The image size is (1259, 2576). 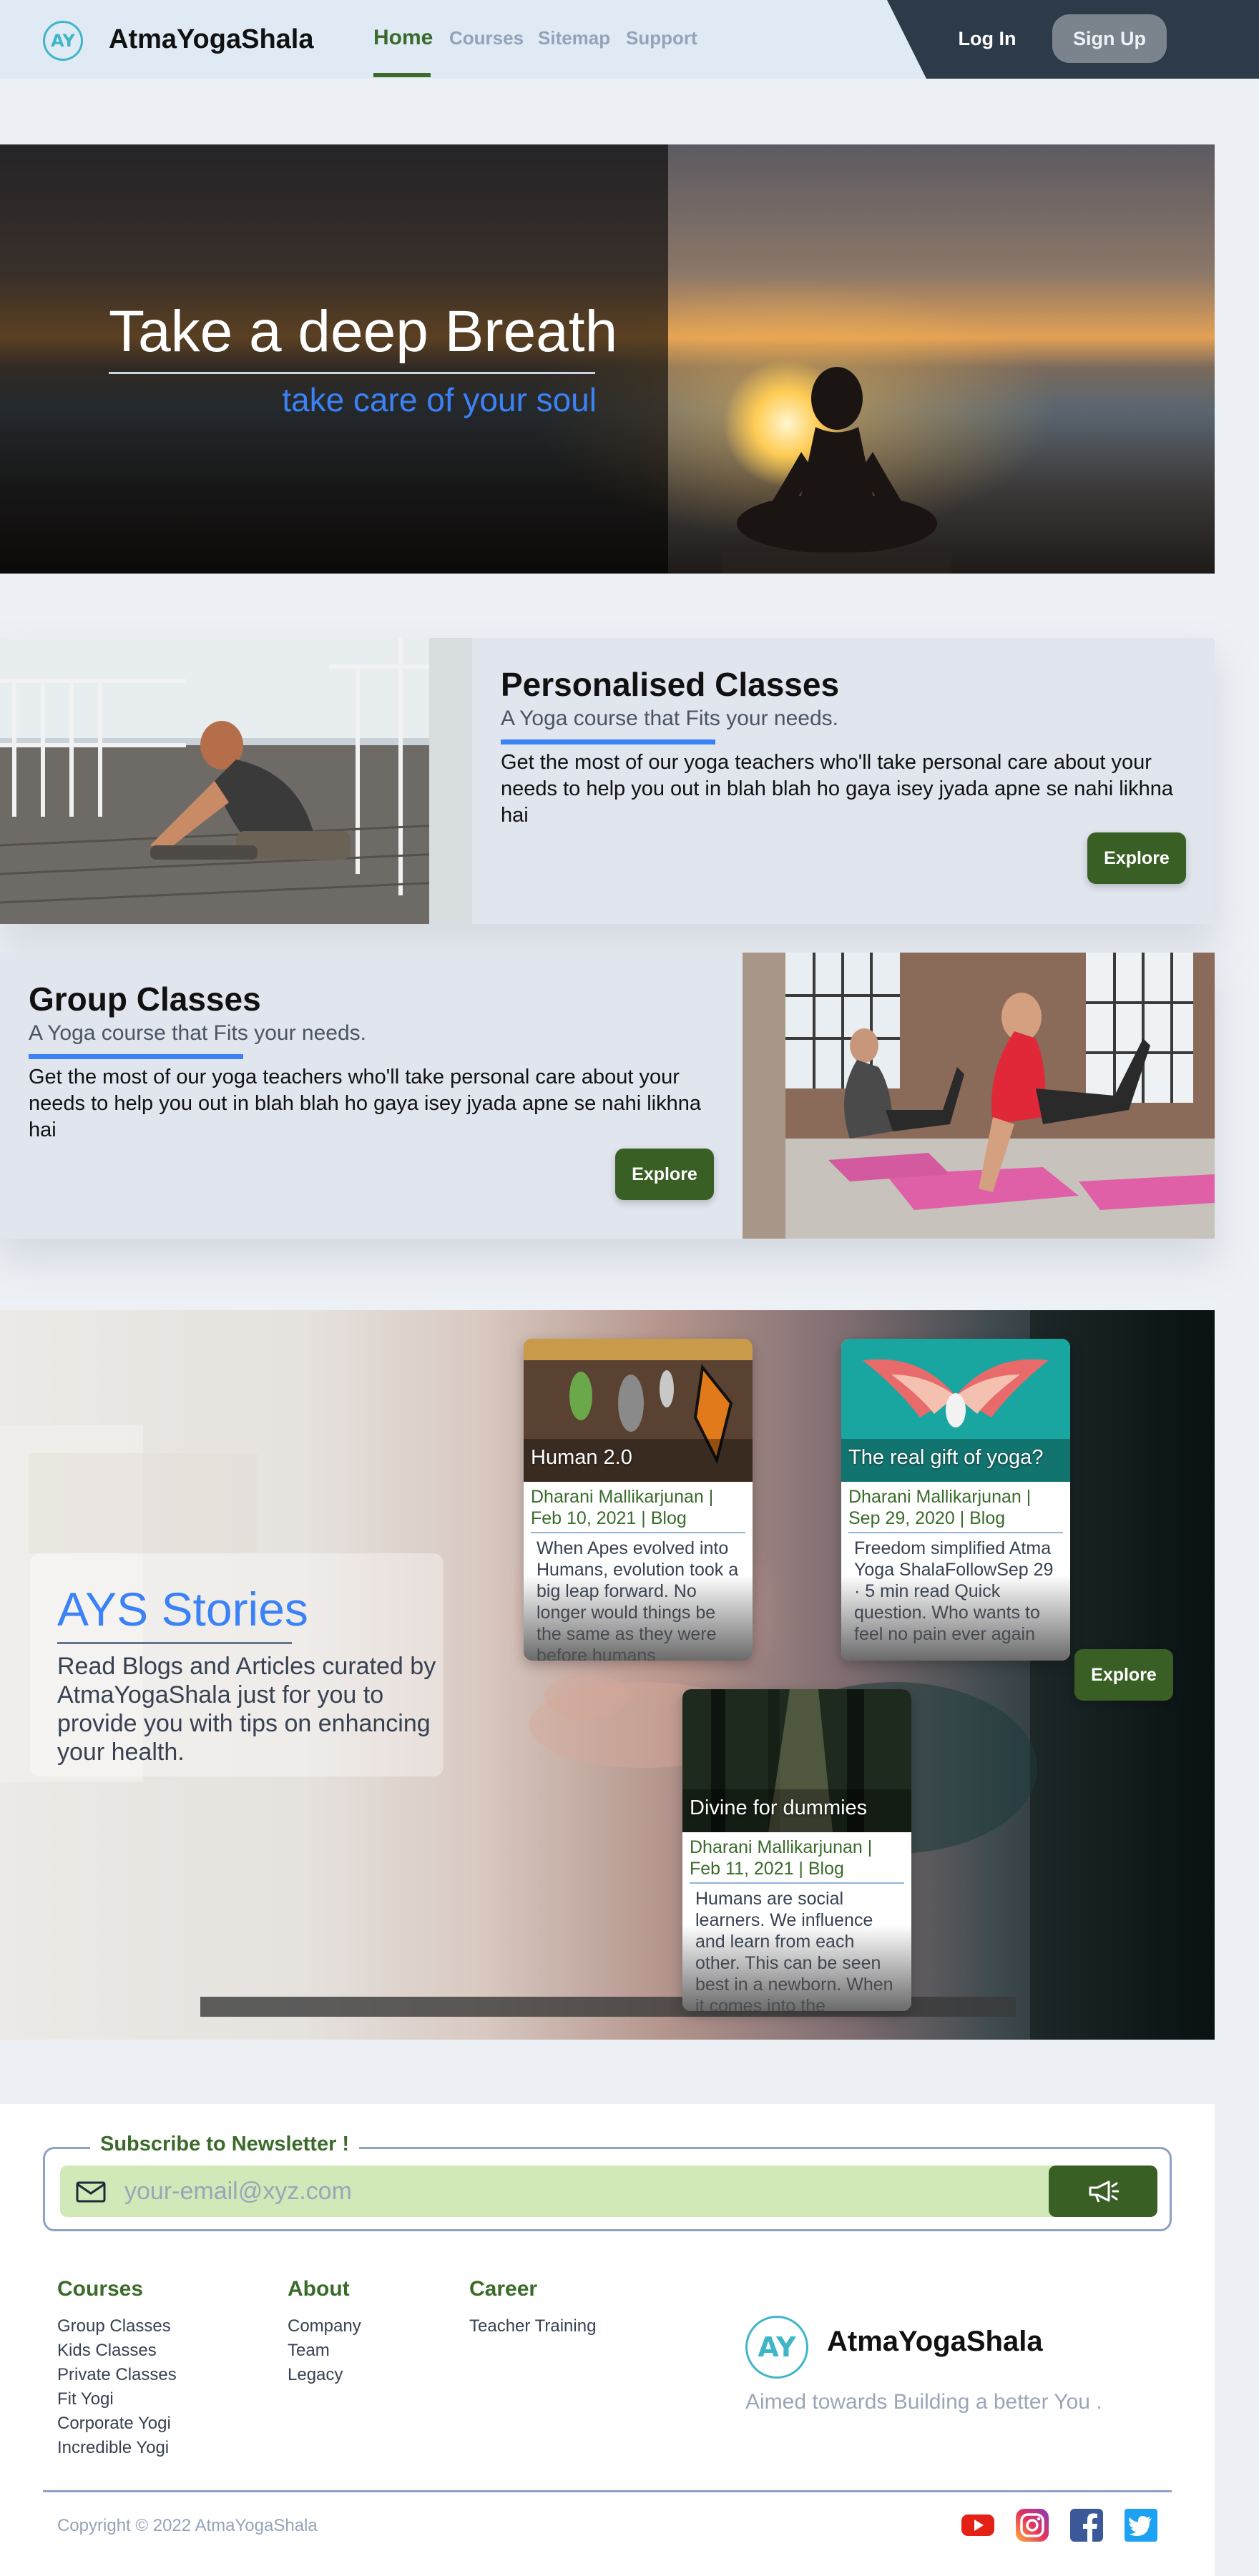 What do you see at coordinates (100, 2289) in the screenshot?
I see `footer-courses-heading: Courses` at bounding box center [100, 2289].